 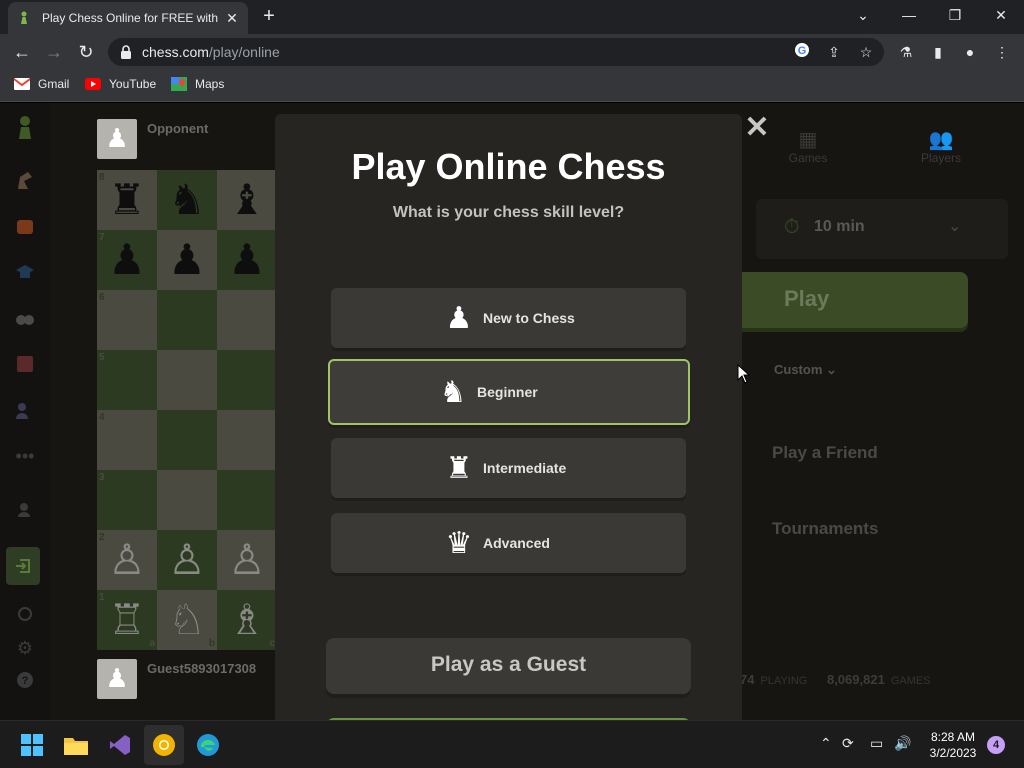 What do you see at coordinates (25, 614) in the screenshot?
I see `theme-toggle-icon` at bounding box center [25, 614].